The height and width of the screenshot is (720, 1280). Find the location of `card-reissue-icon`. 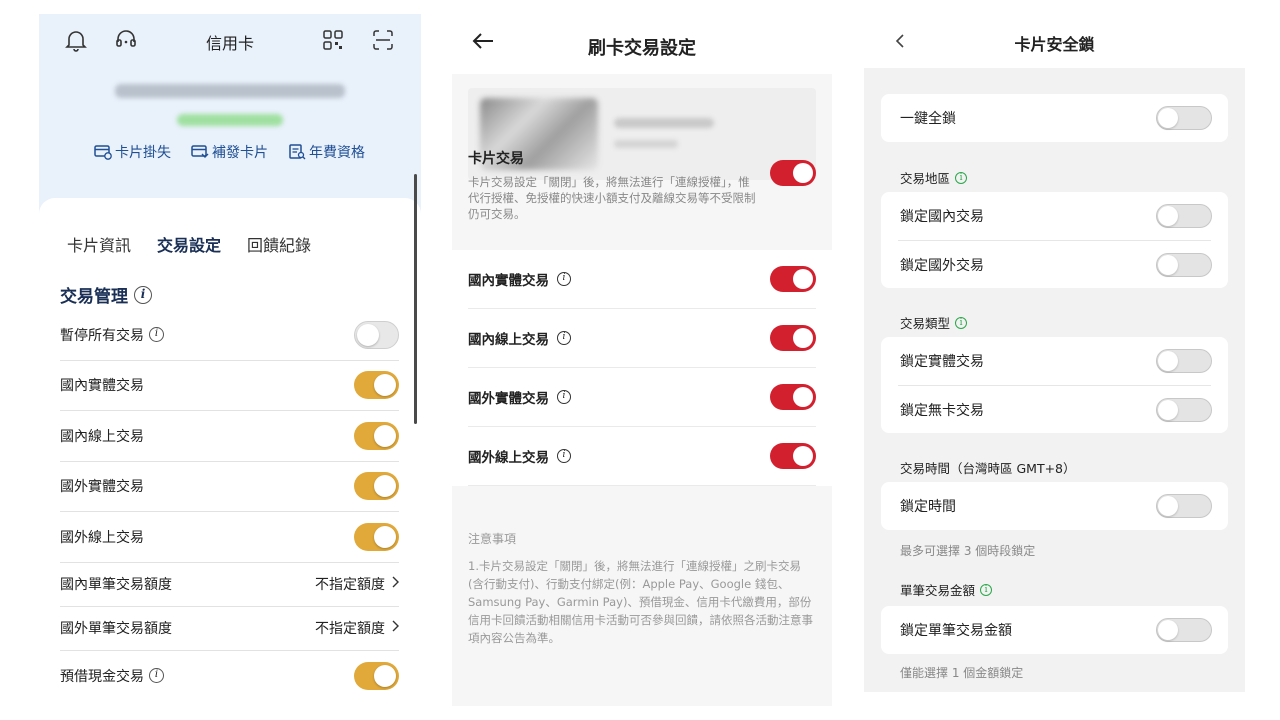

card-reissue-icon is located at coordinates (200, 151).